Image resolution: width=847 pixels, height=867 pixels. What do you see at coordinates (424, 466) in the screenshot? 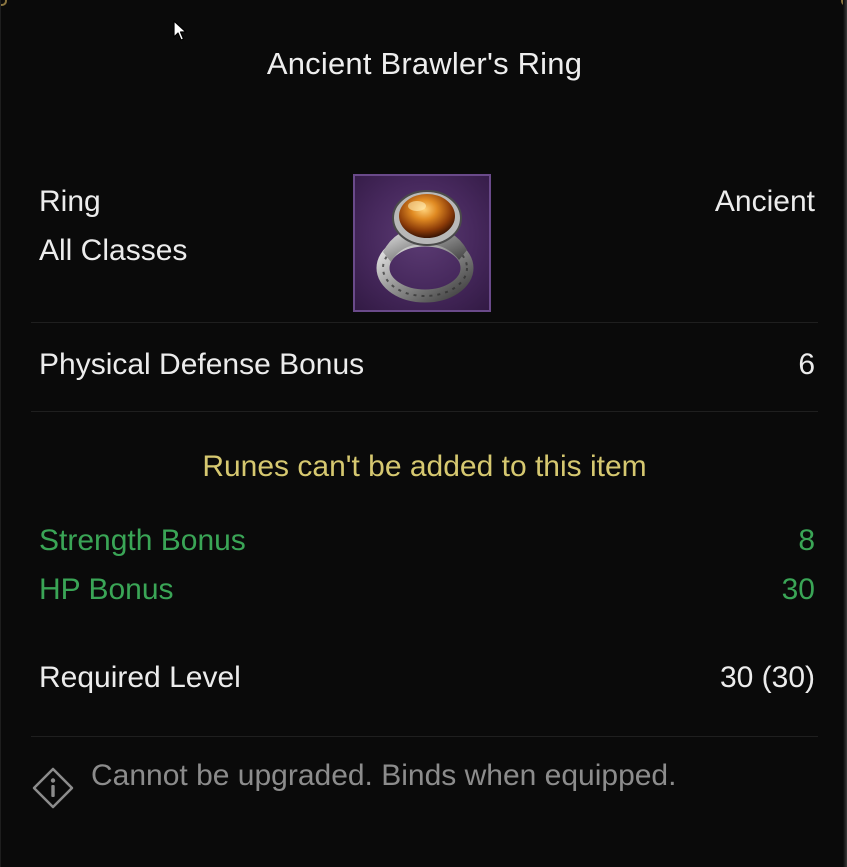
I see `runes-message: Runes can't be added to this item` at bounding box center [424, 466].